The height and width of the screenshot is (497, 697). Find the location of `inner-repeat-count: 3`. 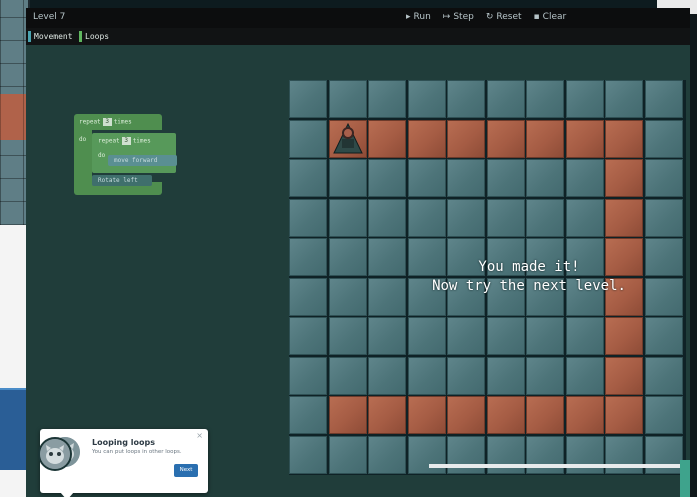

inner-repeat-count: 3 is located at coordinates (126, 141).